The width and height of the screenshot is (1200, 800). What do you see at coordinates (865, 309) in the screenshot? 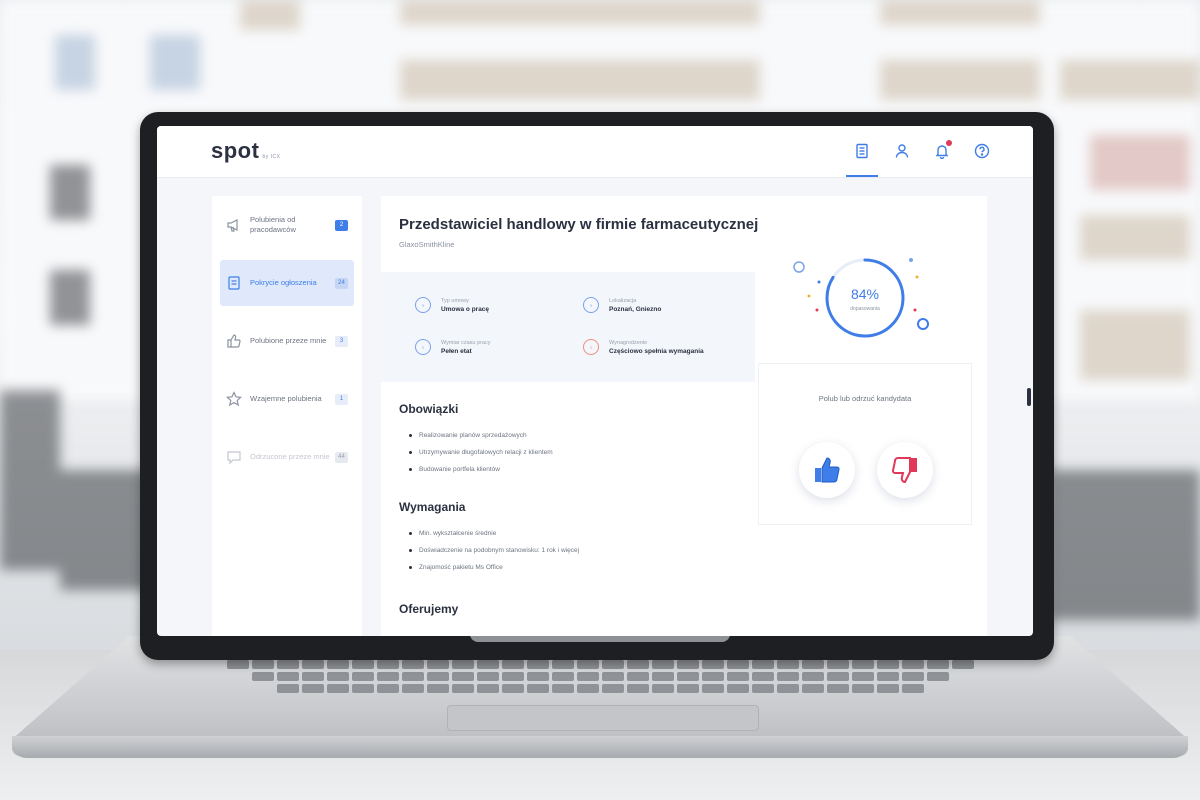
I see `match-label: dopasowania` at bounding box center [865, 309].